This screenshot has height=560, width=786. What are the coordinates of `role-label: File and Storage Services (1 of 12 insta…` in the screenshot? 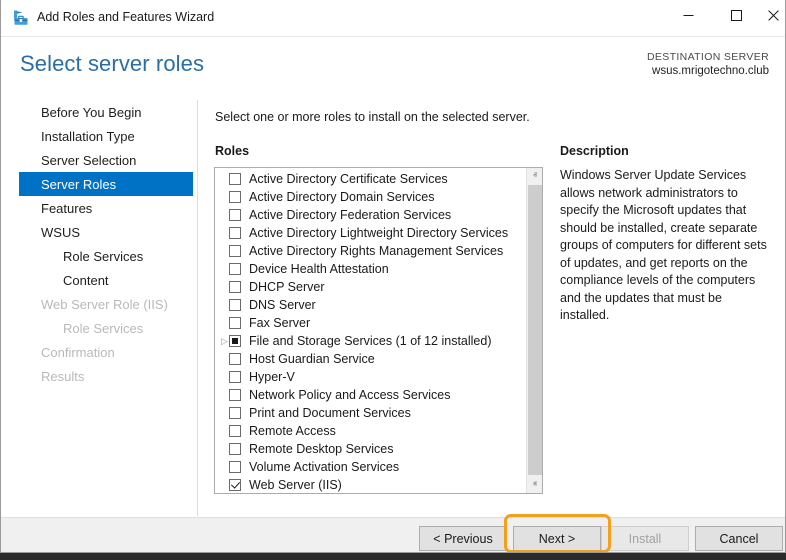 It's located at (370, 341).